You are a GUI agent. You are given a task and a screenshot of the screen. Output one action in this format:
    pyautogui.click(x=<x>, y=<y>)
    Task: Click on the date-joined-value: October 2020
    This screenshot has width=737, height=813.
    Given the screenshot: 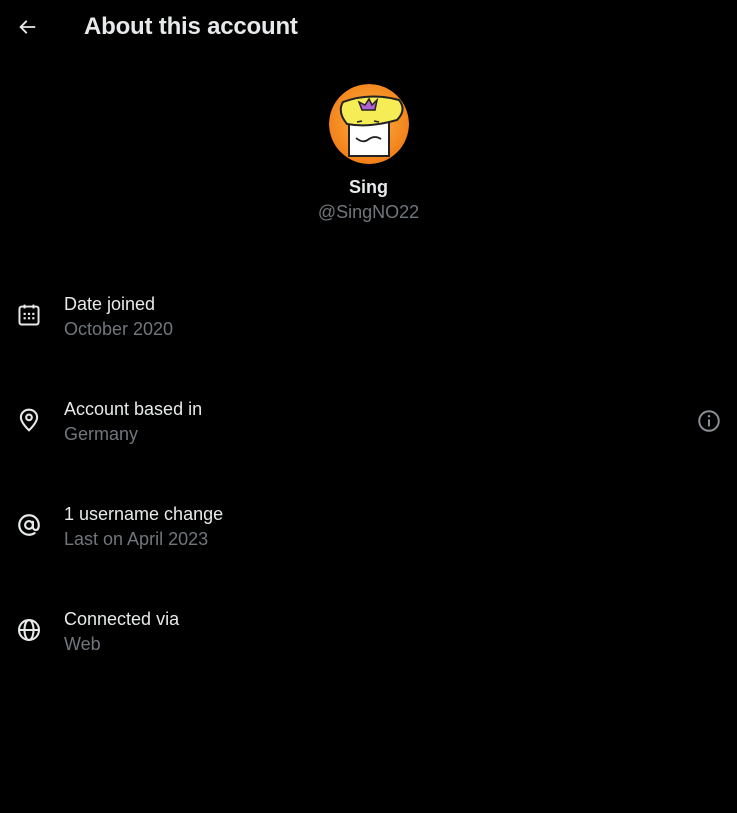 What is the action you would take?
    pyautogui.click(x=119, y=329)
    